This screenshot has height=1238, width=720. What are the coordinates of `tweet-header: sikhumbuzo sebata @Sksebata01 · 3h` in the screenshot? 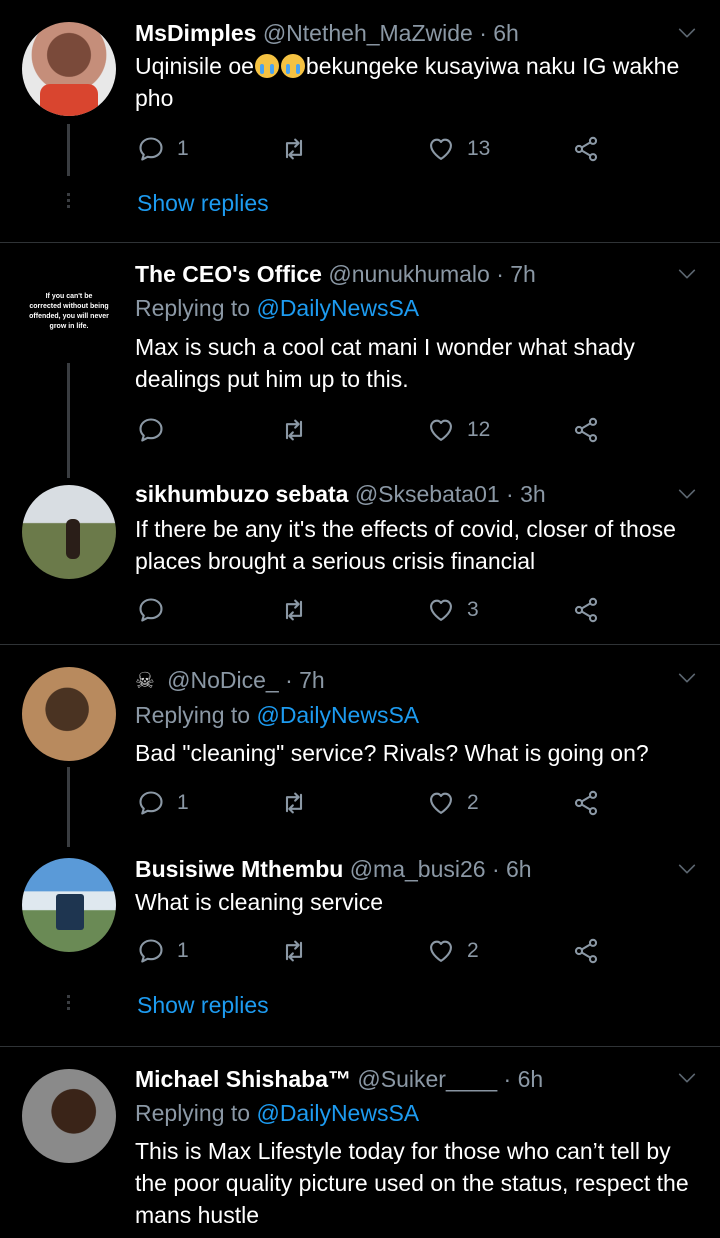 It's located at (340, 494).